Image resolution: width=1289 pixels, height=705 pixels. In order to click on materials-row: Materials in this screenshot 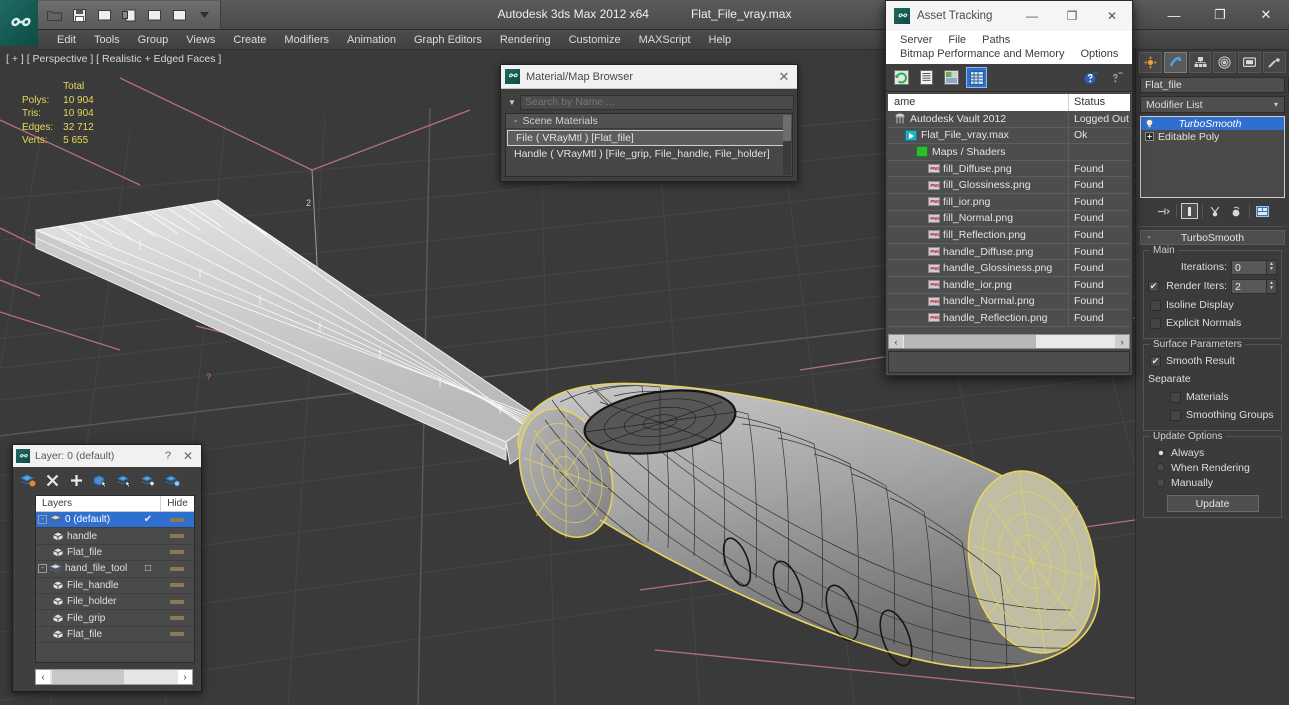, I will do `click(1212, 397)`.